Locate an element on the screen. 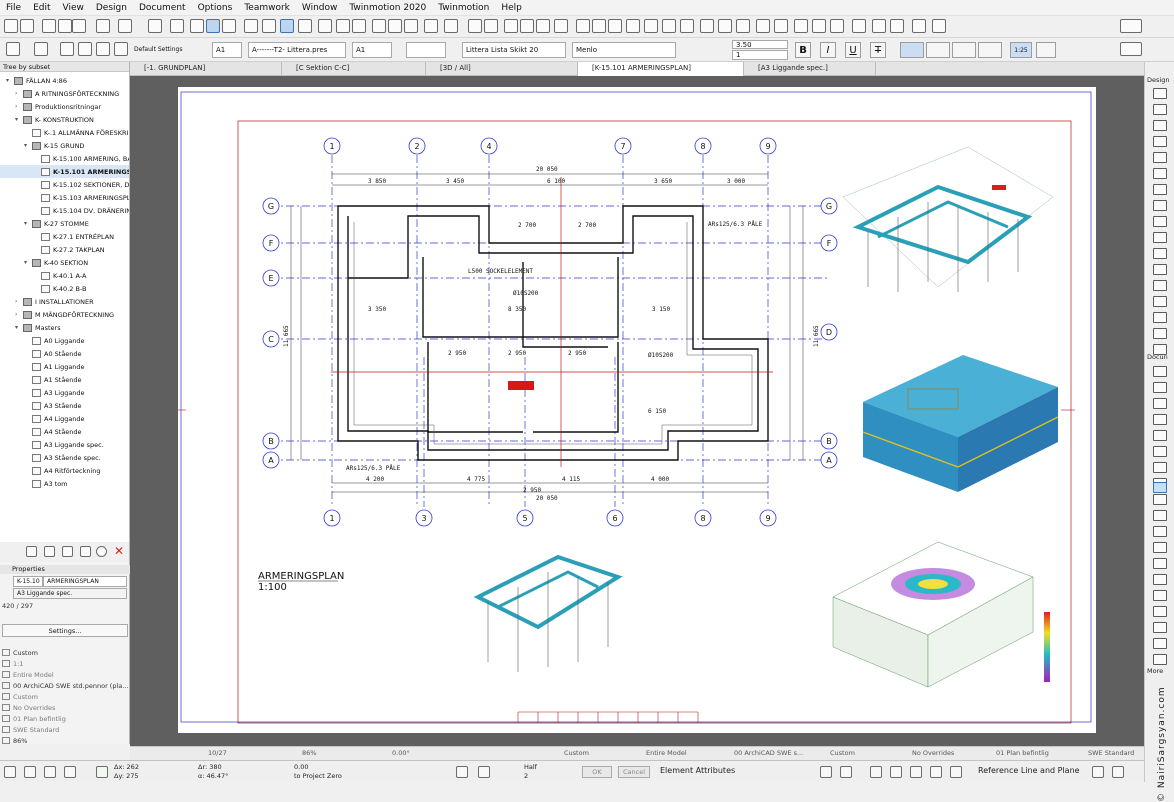  pan-icon is located at coordinates (956, 772).